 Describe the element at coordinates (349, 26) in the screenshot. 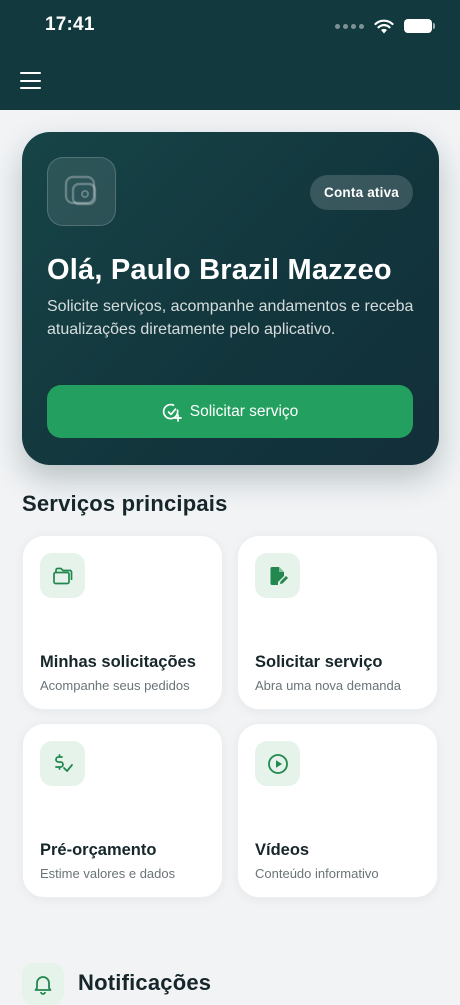

I see `signal-icon` at that location.